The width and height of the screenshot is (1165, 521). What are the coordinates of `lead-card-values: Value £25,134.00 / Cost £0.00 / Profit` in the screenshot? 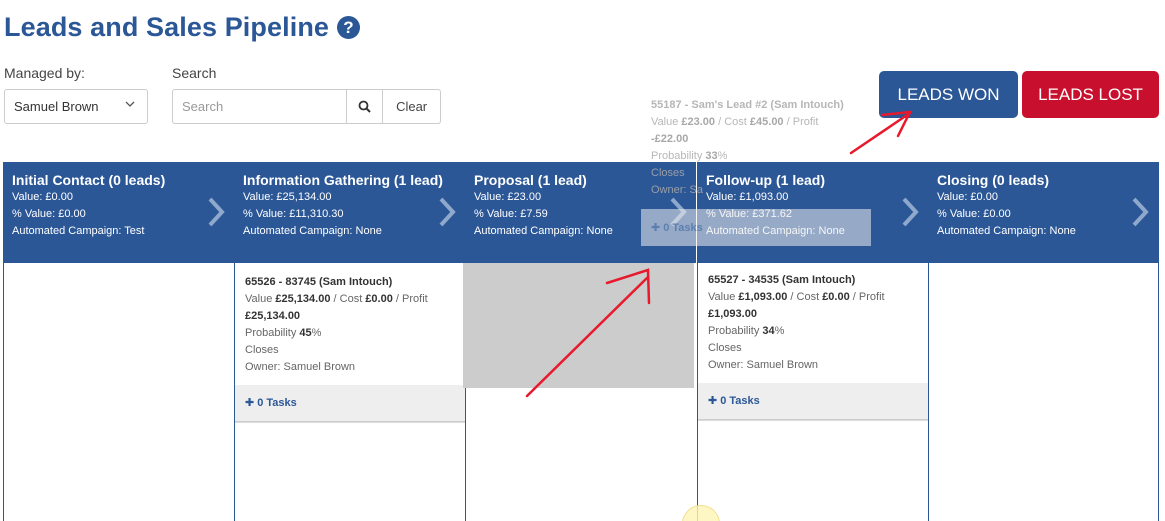 It's located at (336, 299).